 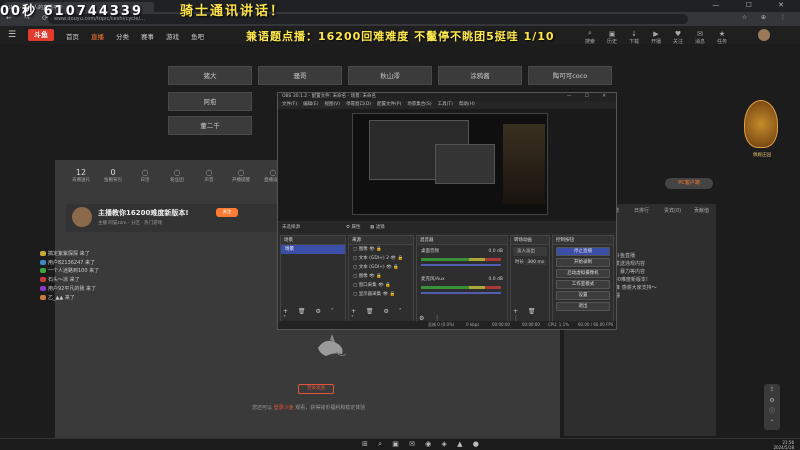 What do you see at coordinates (358, 104) in the screenshot?
I see `obs-menu-item: 停靠窗口(D)` at bounding box center [358, 104].